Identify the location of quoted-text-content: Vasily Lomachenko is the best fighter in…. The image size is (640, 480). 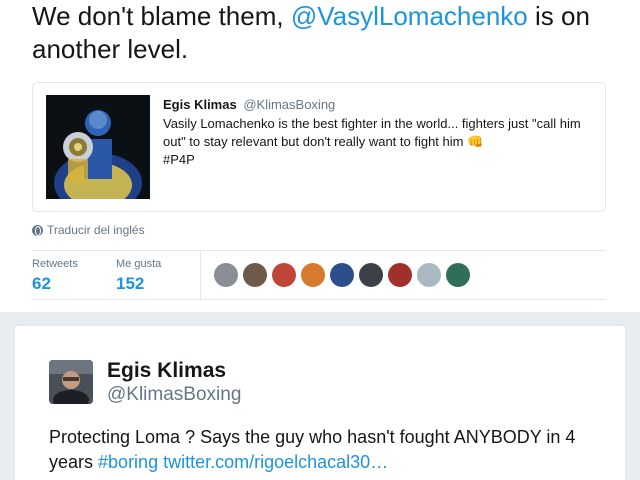
(372, 132).